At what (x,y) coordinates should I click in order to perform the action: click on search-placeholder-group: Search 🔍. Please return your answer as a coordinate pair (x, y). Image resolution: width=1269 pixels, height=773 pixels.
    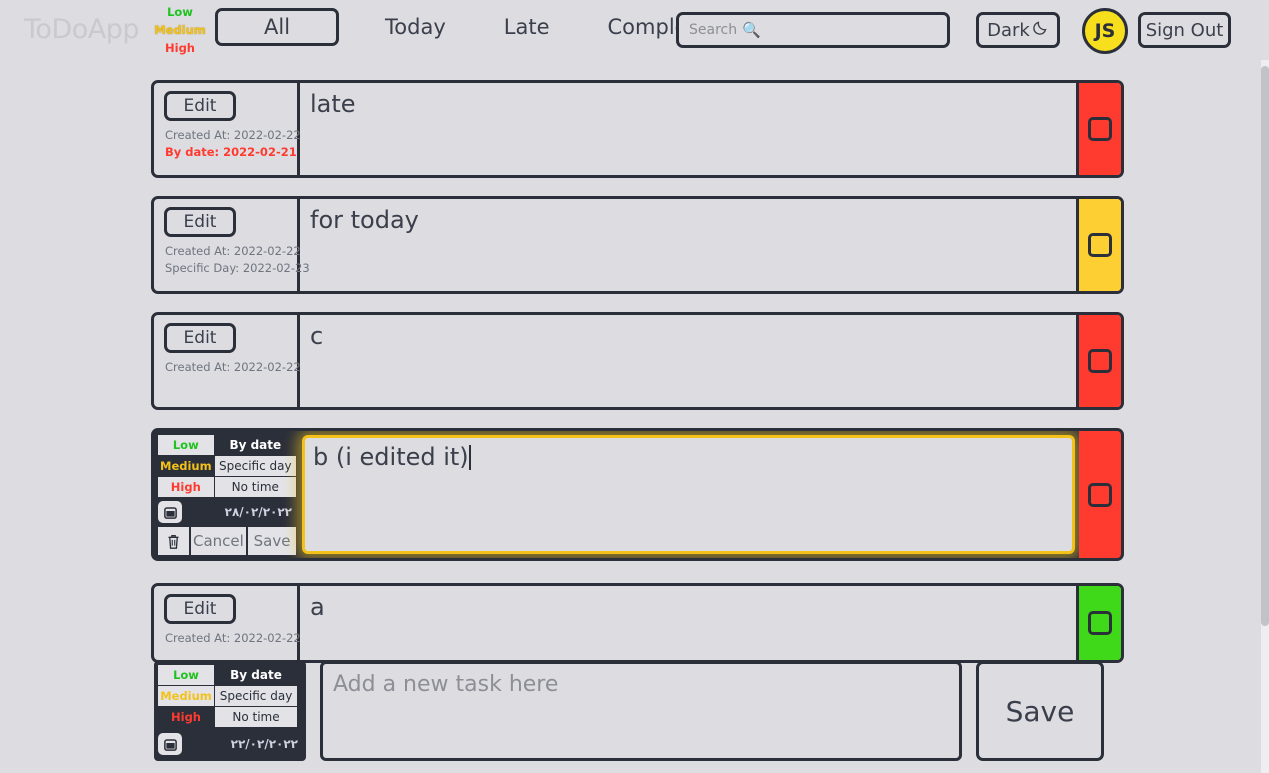
    Looking at the image, I should click on (725, 30).